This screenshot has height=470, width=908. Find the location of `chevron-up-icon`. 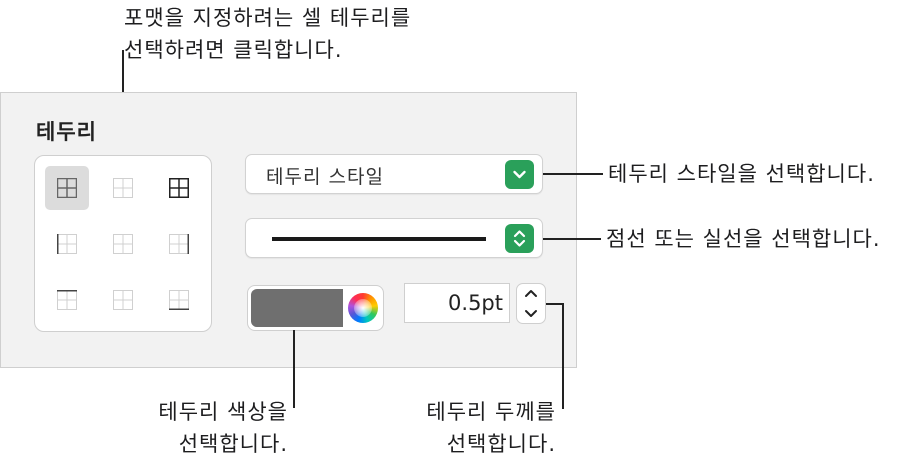

chevron-up-icon is located at coordinates (531, 293).